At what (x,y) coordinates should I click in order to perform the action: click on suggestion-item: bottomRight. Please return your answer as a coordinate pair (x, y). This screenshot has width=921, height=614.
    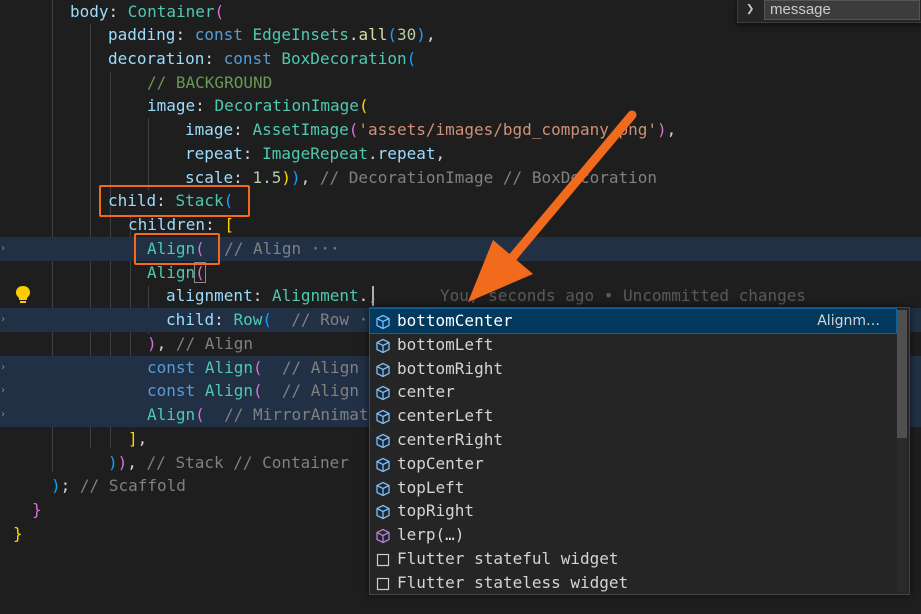
    Looking at the image, I should click on (633, 369).